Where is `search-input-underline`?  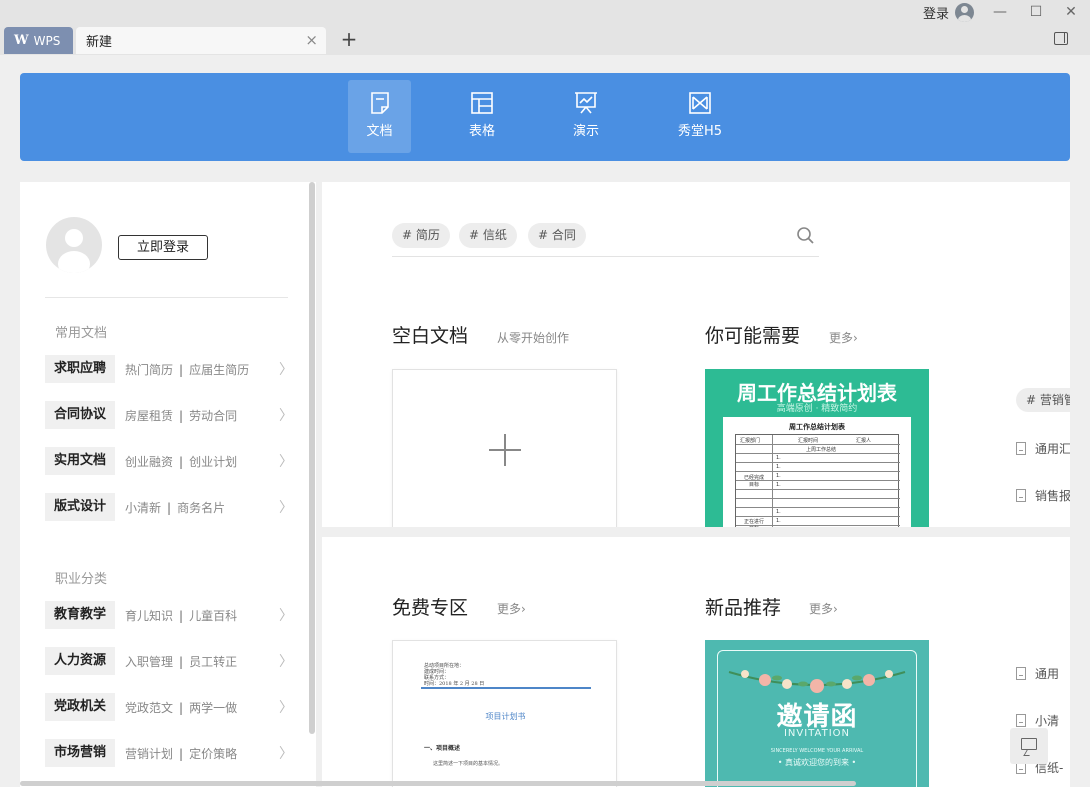 search-input-underline is located at coordinates (605, 256).